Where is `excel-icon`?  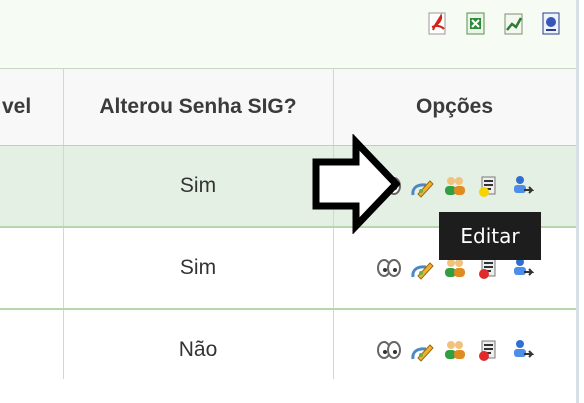
excel-icon is located at coordinates (476, 24).